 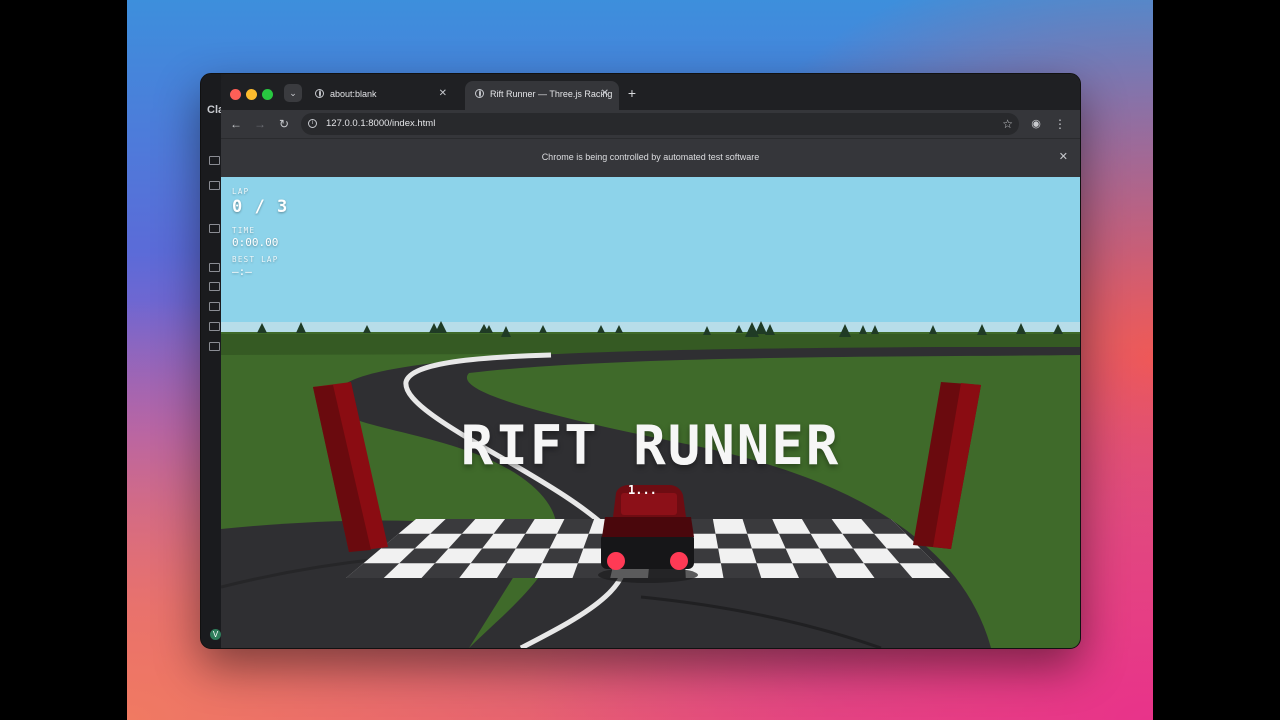 I want to click on tab-about-blank: about:blank ✕, so click(x=381, y=95).